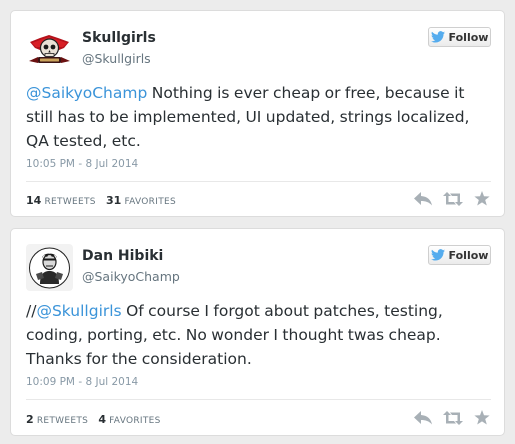 The image size is (515, 444). What do you see at coordinates (101, 200) in the screenshot?
I see `tweet-stats: 14 RETWEETS 31 FAVORITES` at bounding box center [101, 200].